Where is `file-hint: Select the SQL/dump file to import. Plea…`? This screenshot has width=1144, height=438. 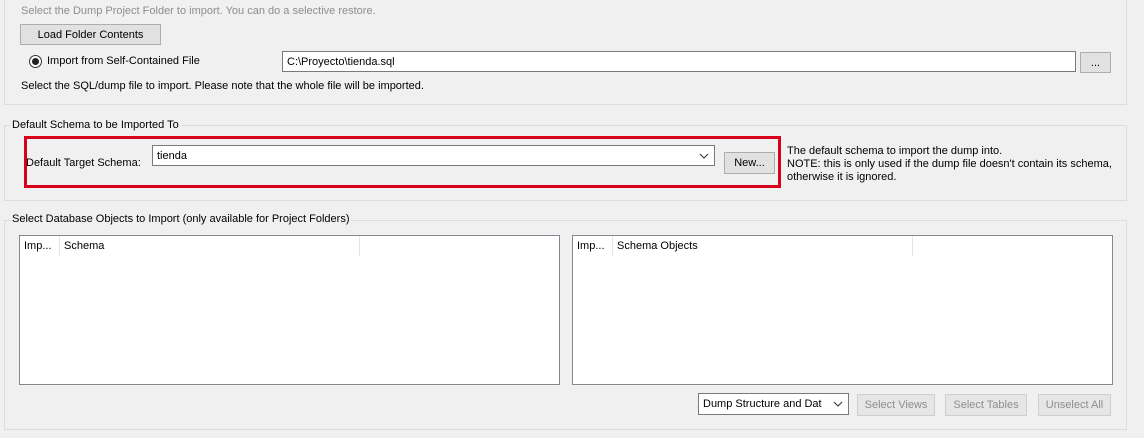
file-hint: Select the SQL/dump file to import. Plea… is located at coordinates (222, 86).